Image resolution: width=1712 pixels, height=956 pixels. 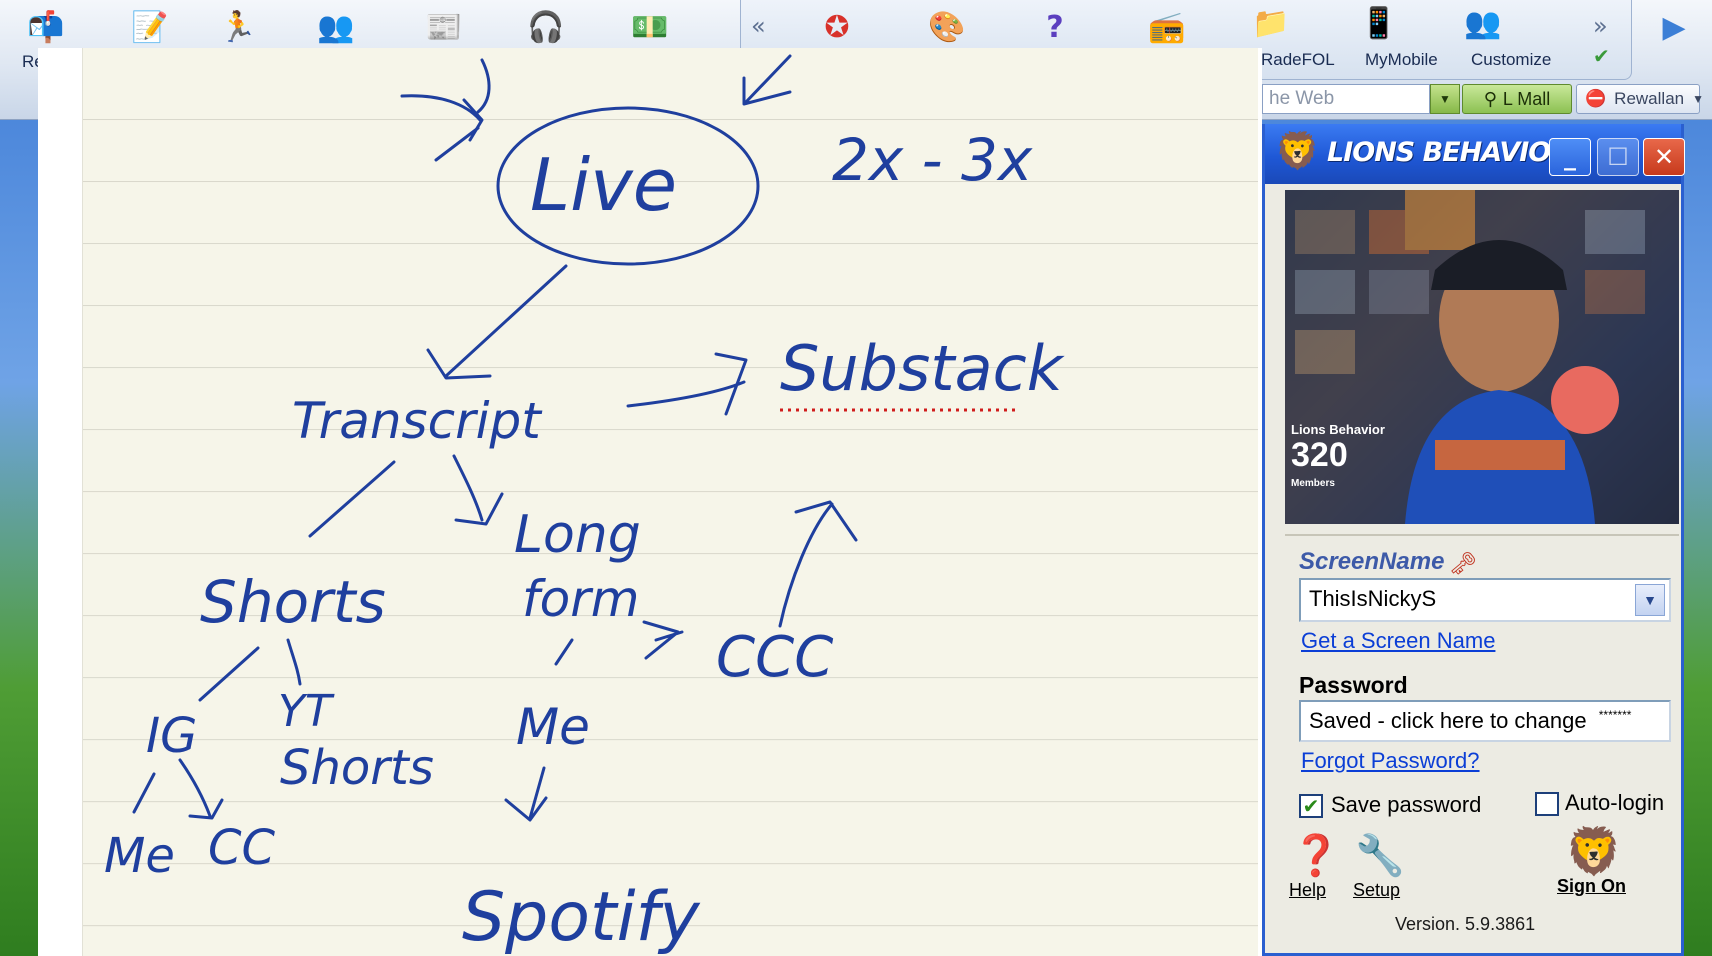 I want to click on mail-icon: 📬, so click(x=46, y=28).